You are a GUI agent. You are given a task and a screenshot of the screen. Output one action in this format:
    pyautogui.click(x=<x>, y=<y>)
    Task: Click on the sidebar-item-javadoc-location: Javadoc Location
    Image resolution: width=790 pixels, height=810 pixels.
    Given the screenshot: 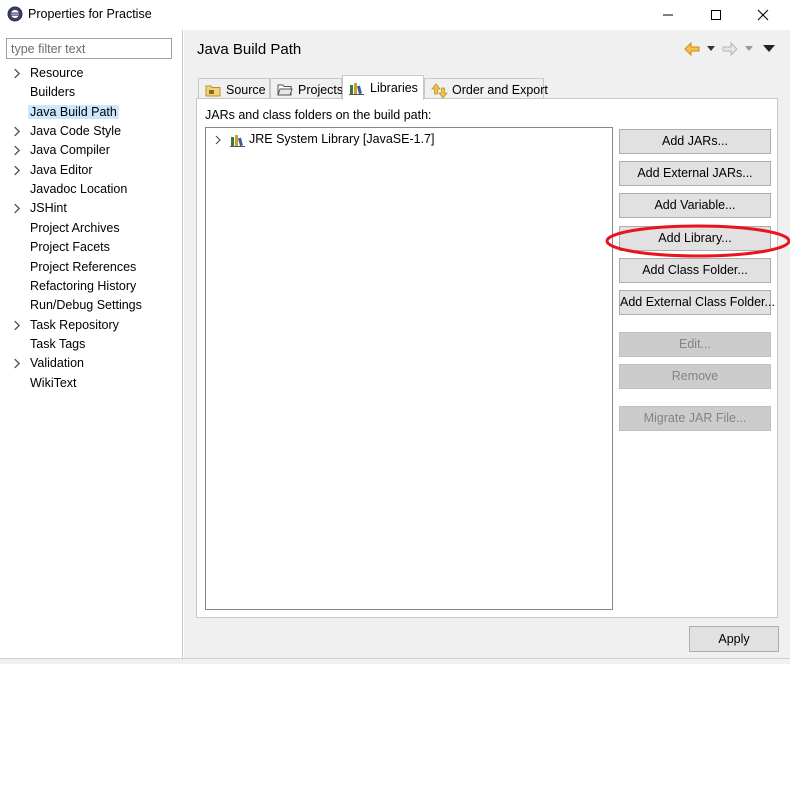 What is the action you would take?
    pyautogui.click(x=91, y=189)
    